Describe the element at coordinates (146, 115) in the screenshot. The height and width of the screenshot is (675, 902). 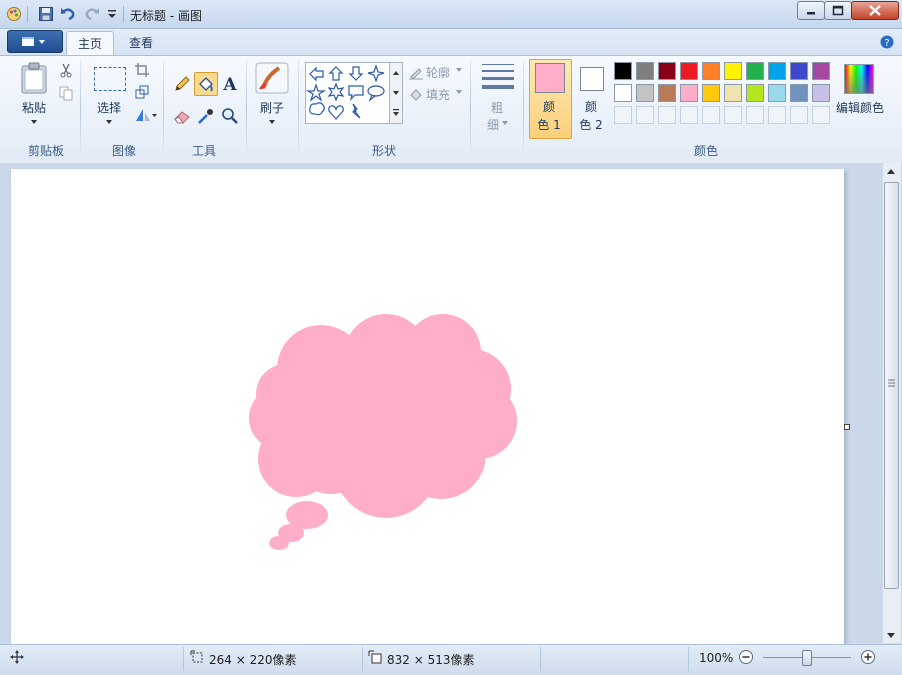
I see `rotate-icon` at that location.